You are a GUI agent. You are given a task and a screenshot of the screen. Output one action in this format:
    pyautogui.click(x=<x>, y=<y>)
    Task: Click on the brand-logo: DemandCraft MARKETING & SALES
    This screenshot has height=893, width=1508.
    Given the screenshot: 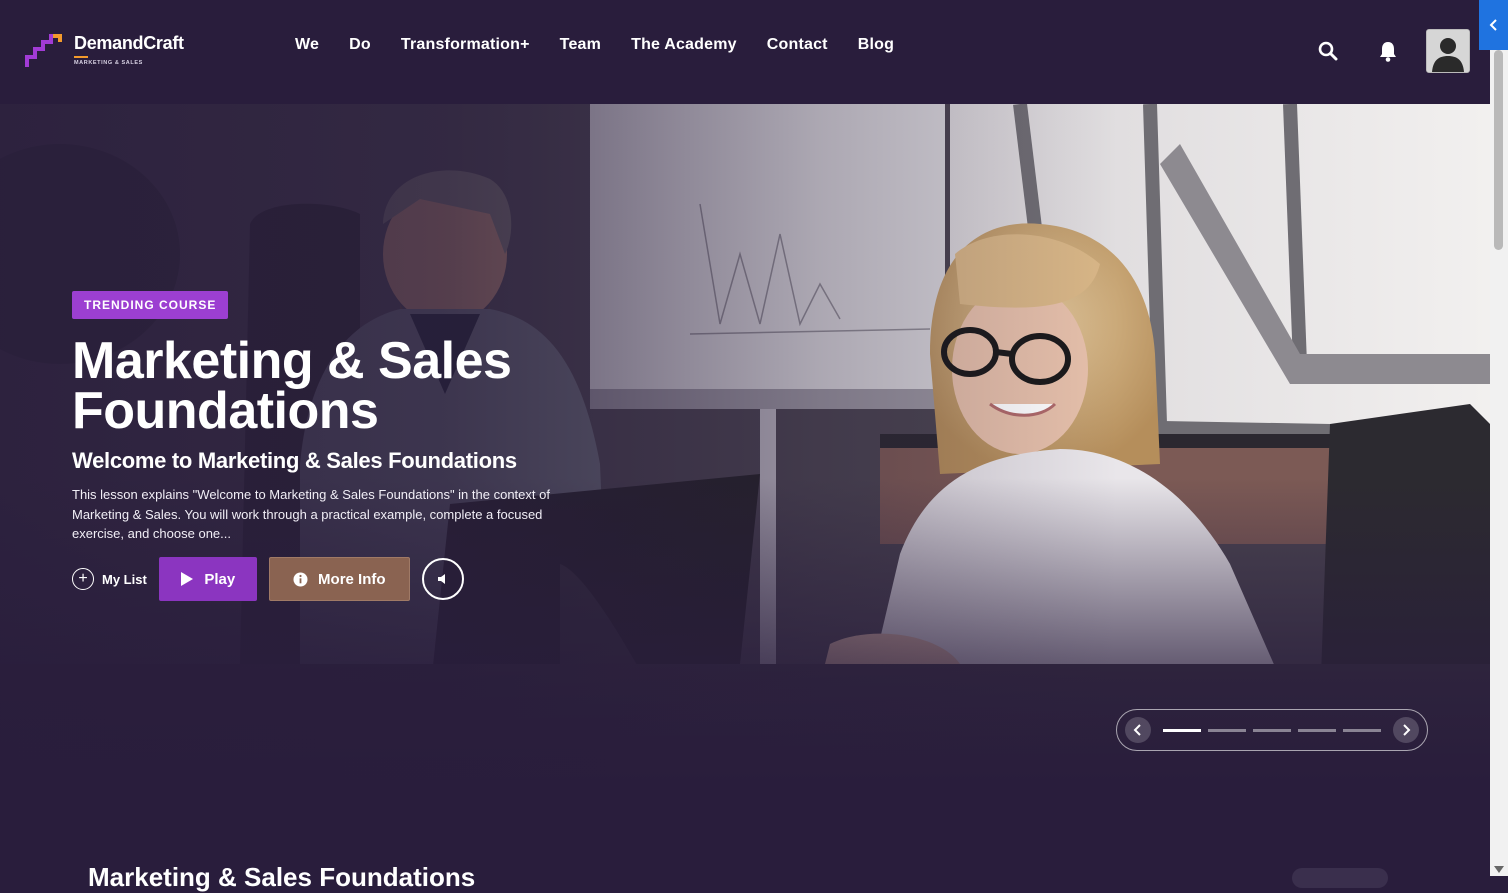 What is the action you would take?
    pyautogui.click(x=104, y=52)
    